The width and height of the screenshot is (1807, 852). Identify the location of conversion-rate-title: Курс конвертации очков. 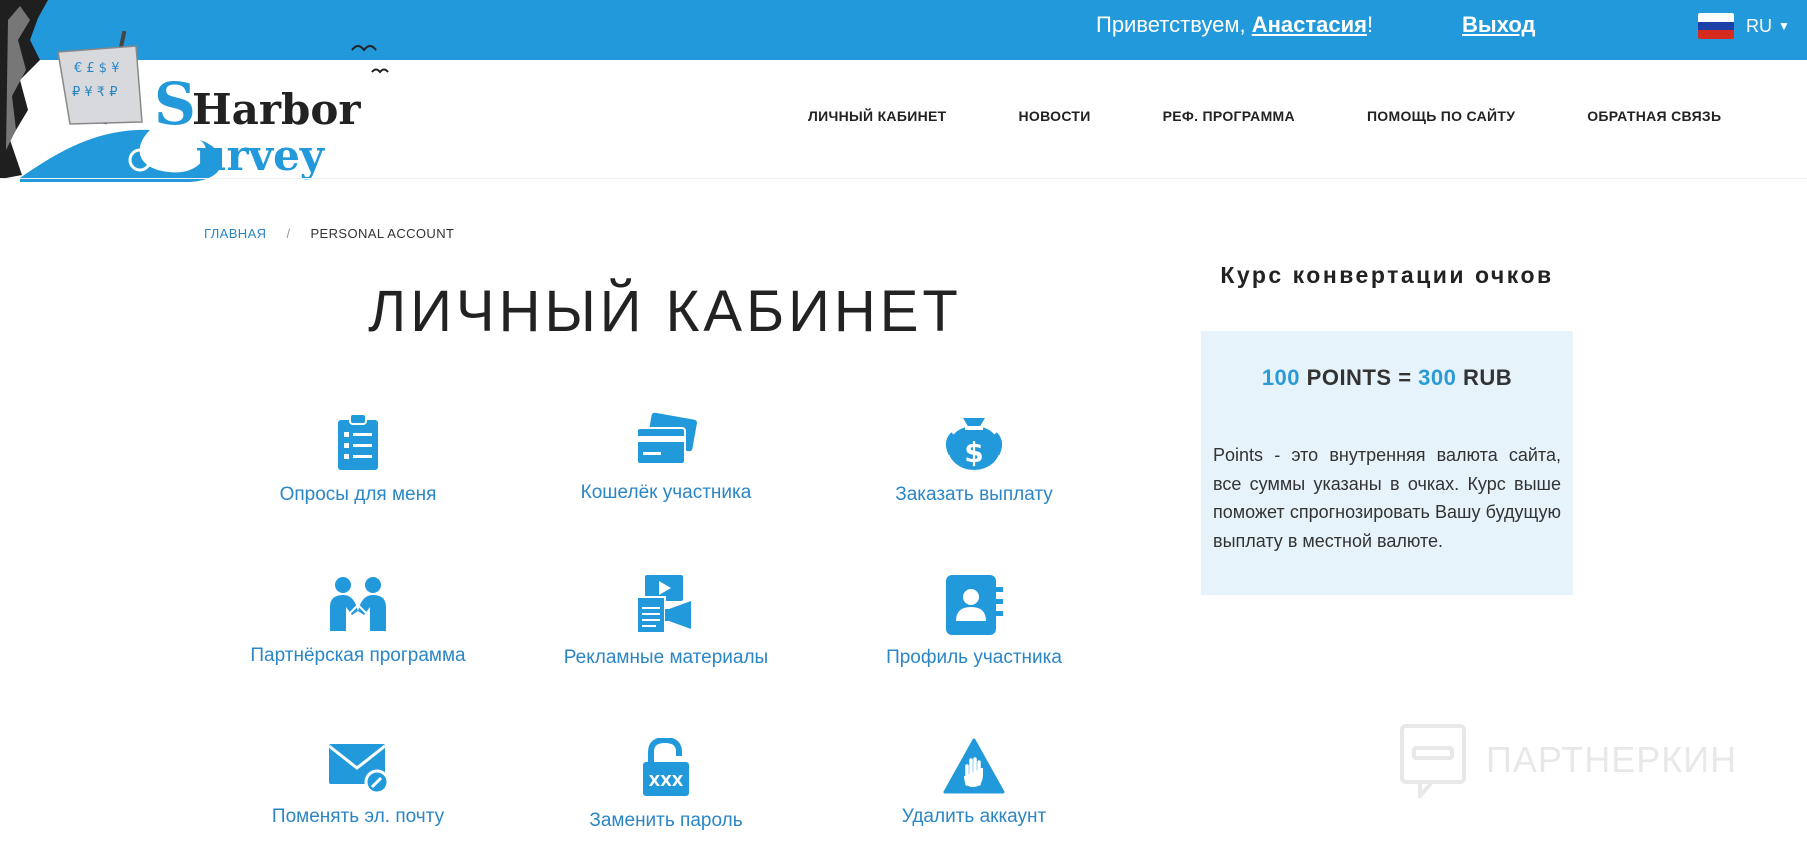
(1387, 275).